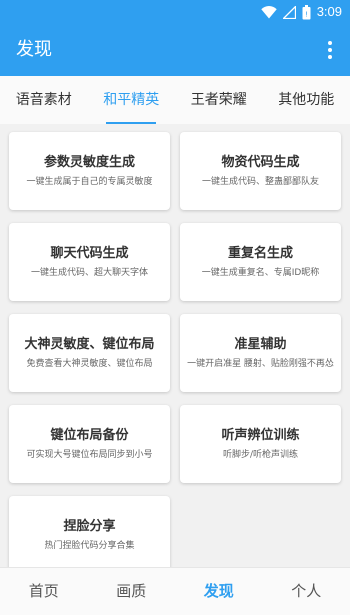 This screenshot has height=615, width=350. I want to click on status-time: 3:09, so click(329, 11).